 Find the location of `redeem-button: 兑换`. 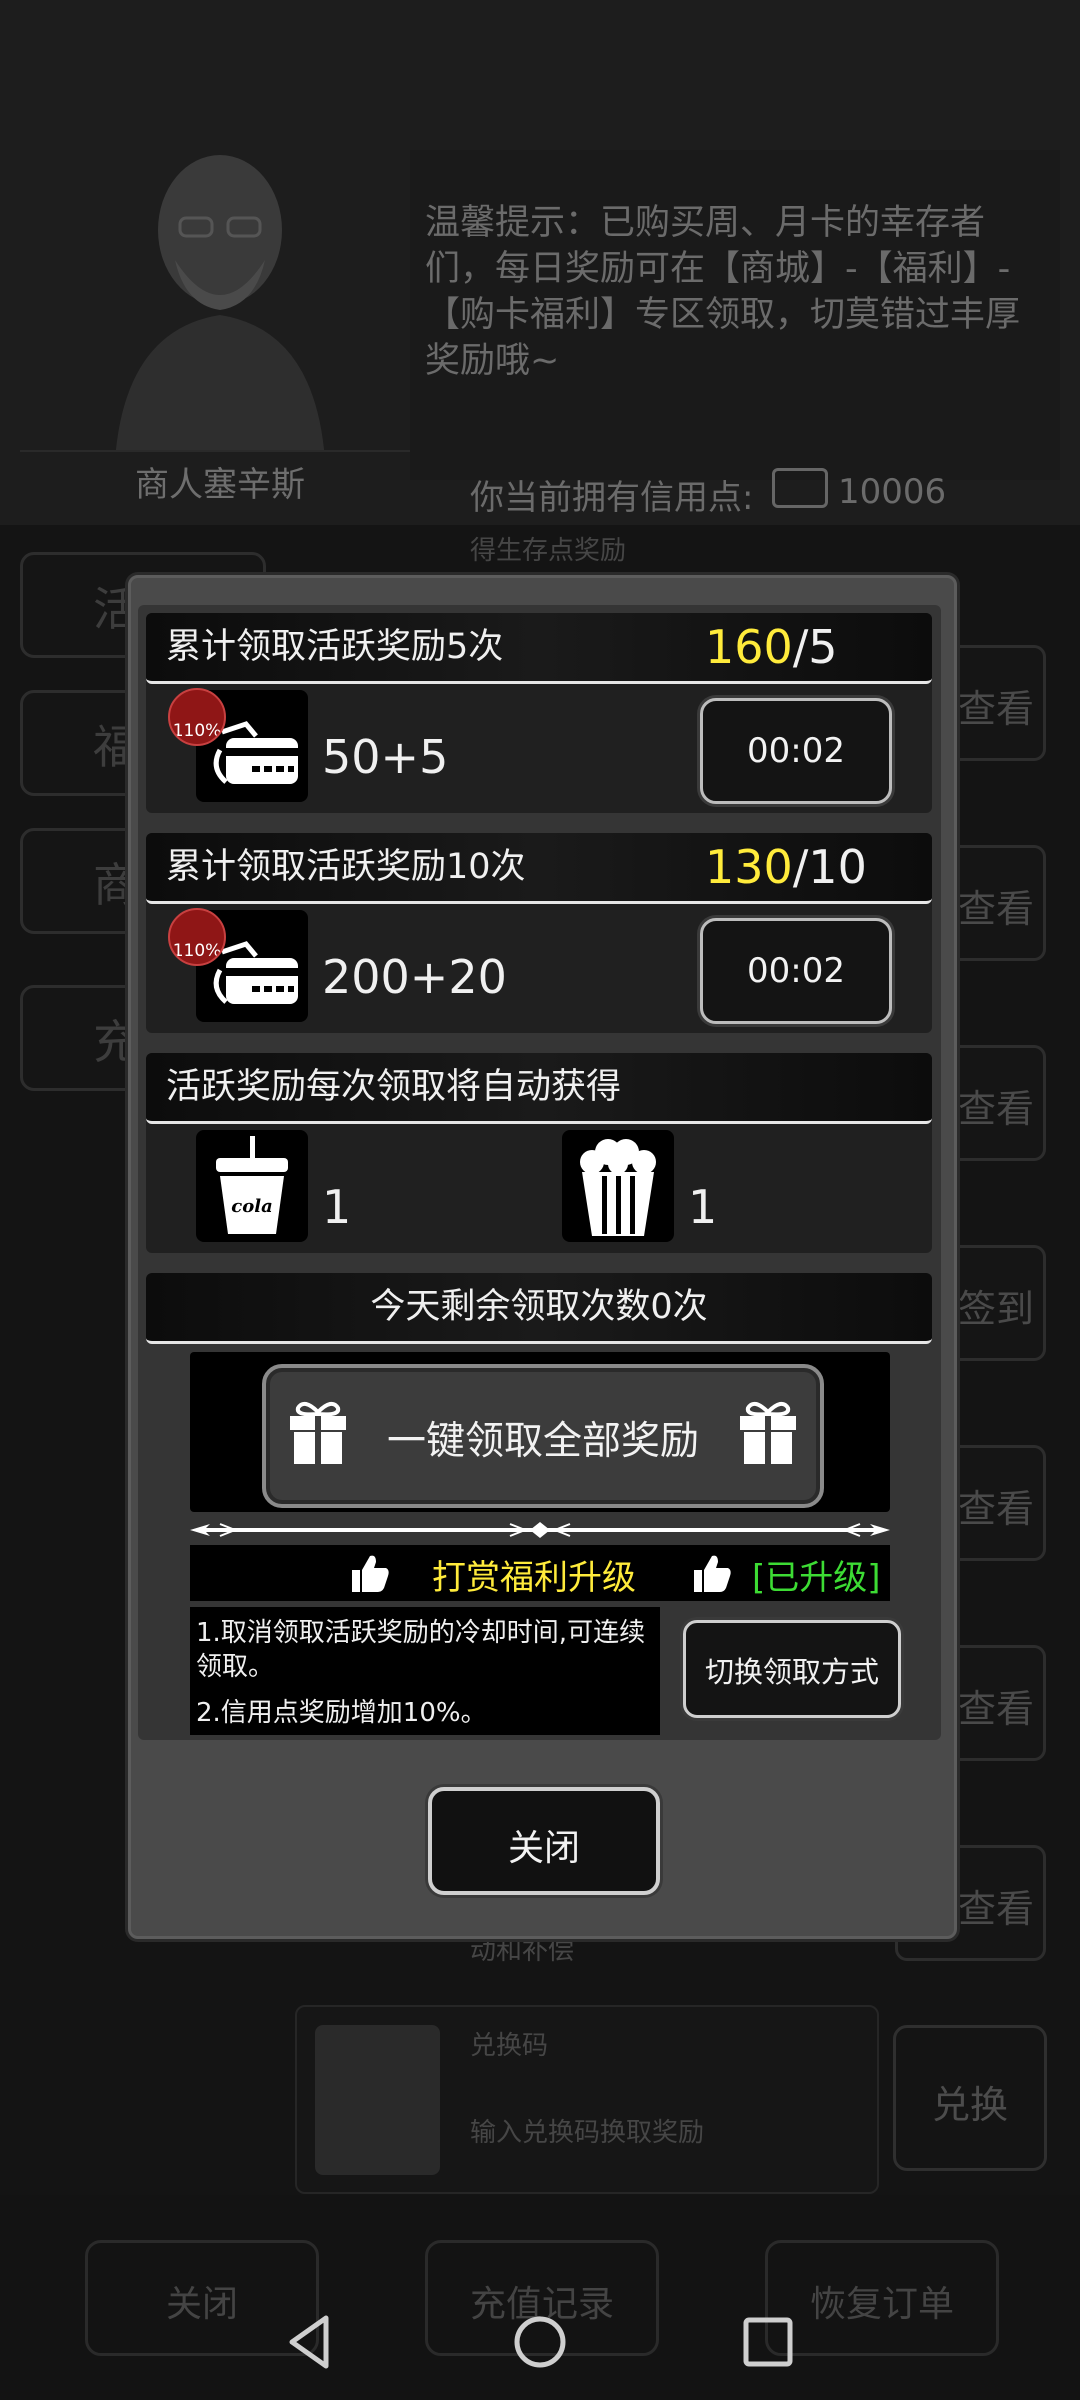

redeem-button: 兑换 is located at coordinates (970, 2098).